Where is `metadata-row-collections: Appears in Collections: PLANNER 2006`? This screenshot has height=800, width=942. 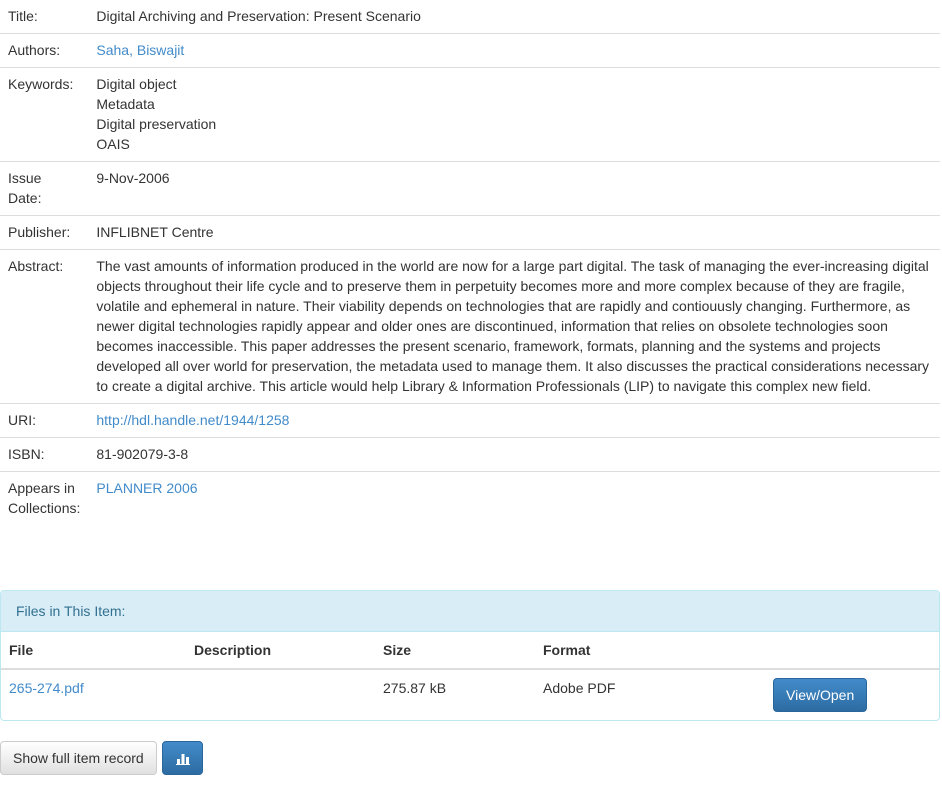
metadata-row-collections: Appears in Collections: PLANNER 2006 is located at coordinates (470, 498).